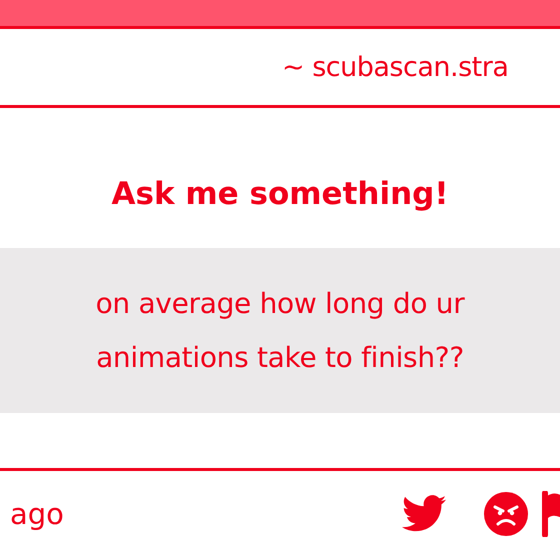 This screenshot has height=560, width=560. Describe the element at coordinates (280, 194) in the screenshot. I see `prompt-title: Ask me something!` at that location.